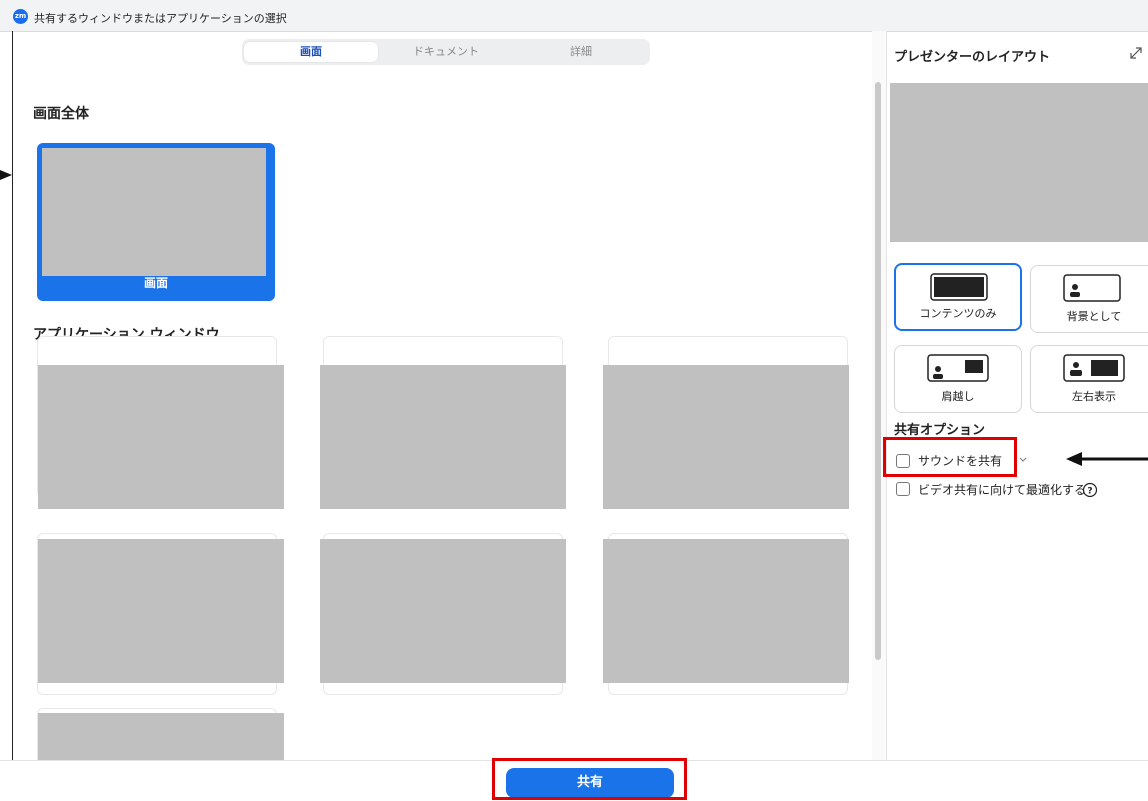  Describe the element at coordinates (581, 52) in the screenshot. I see `tab-advanced: 詳細` at that location.